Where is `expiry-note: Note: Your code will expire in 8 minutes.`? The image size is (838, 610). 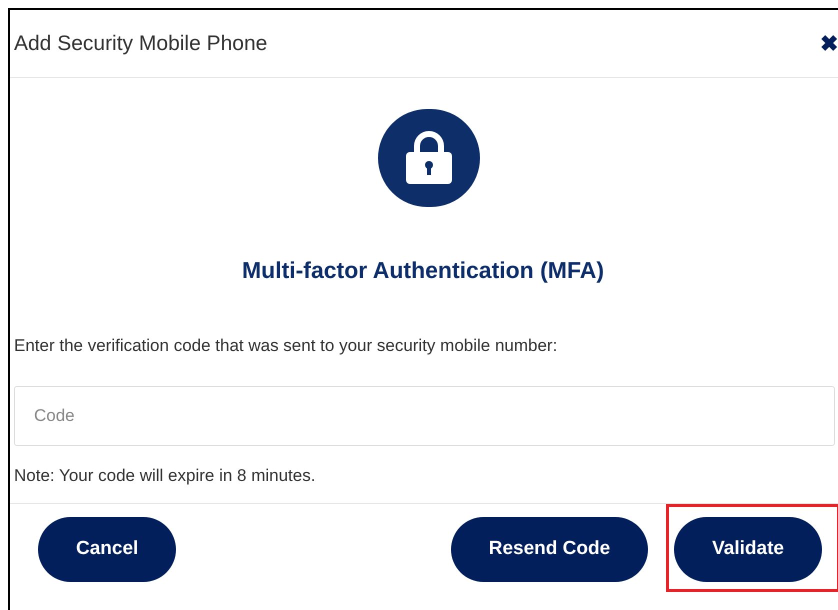
expiry-note: Note: Your code will expire in 8 minutes. is located at coordinates (165, 476).